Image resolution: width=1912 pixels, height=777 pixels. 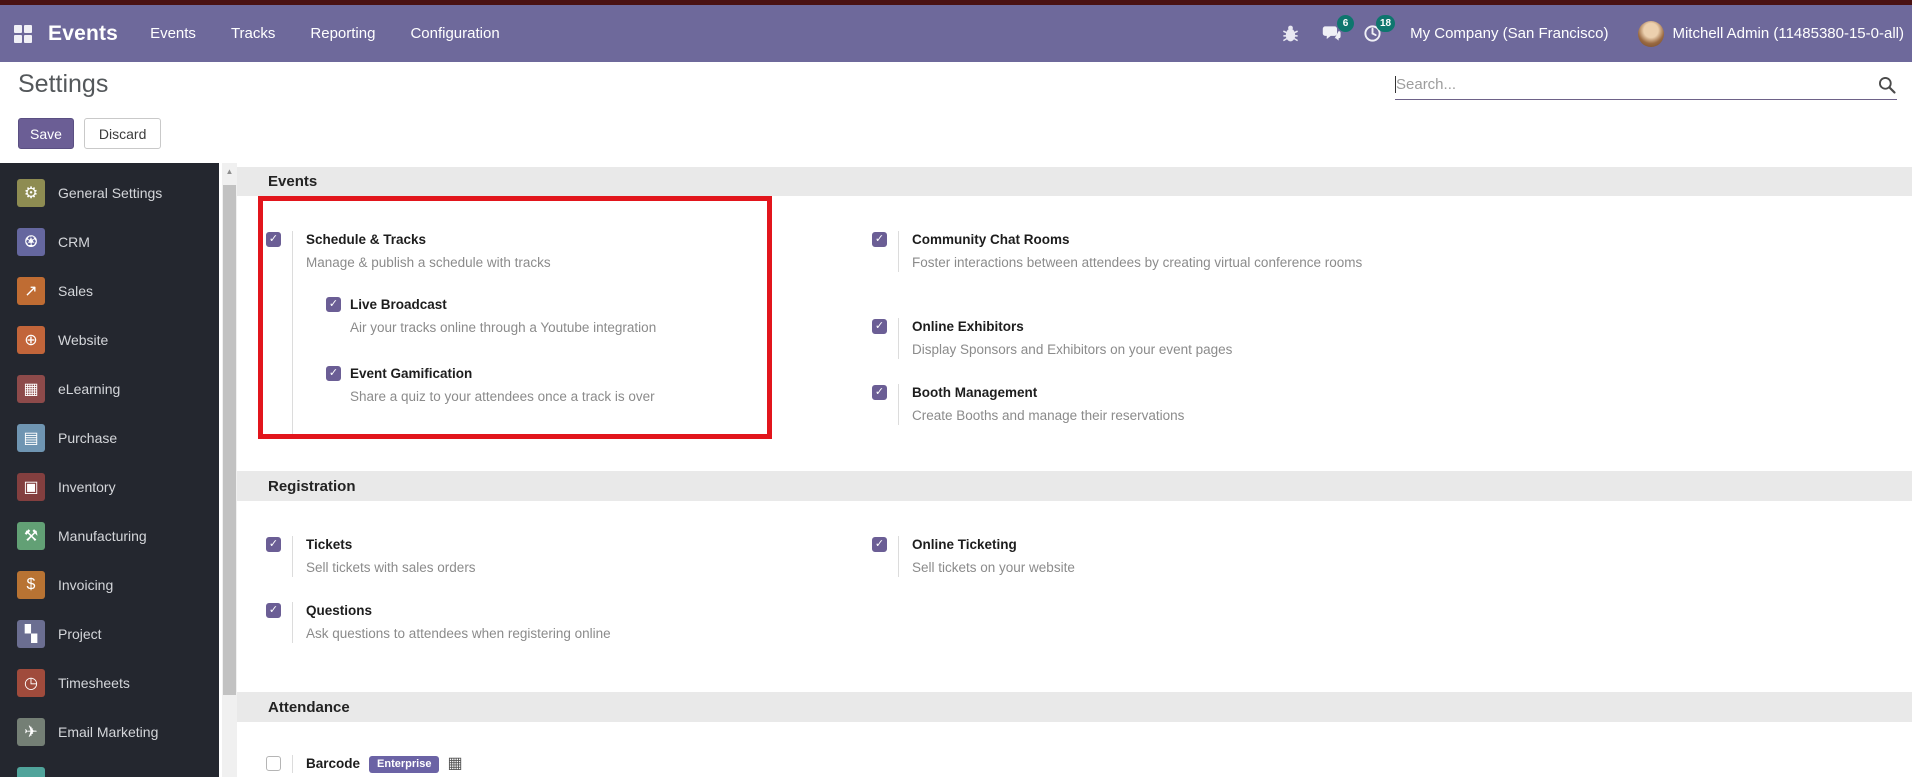 What do you see at coordinates (333, 373) in the screenshot?
I see `event-gamification-checkbox: ✓` at bounding box center [333, 373].